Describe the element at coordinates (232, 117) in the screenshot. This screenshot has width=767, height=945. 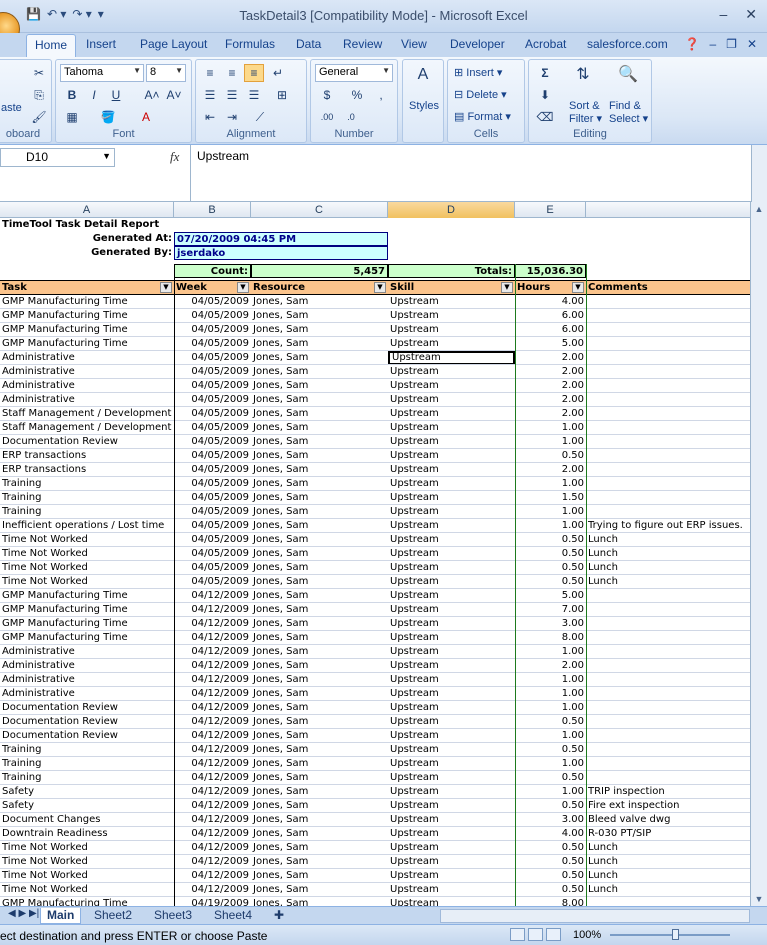
I see `increase-indent-icon: ⇥` at that location.